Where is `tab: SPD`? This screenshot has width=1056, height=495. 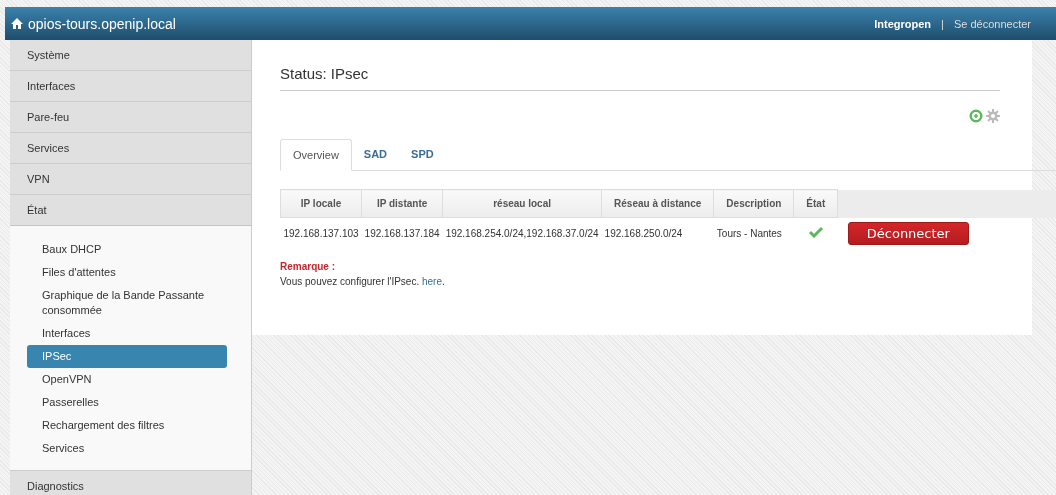
tab: SPD is located at coordinates (422, 155).